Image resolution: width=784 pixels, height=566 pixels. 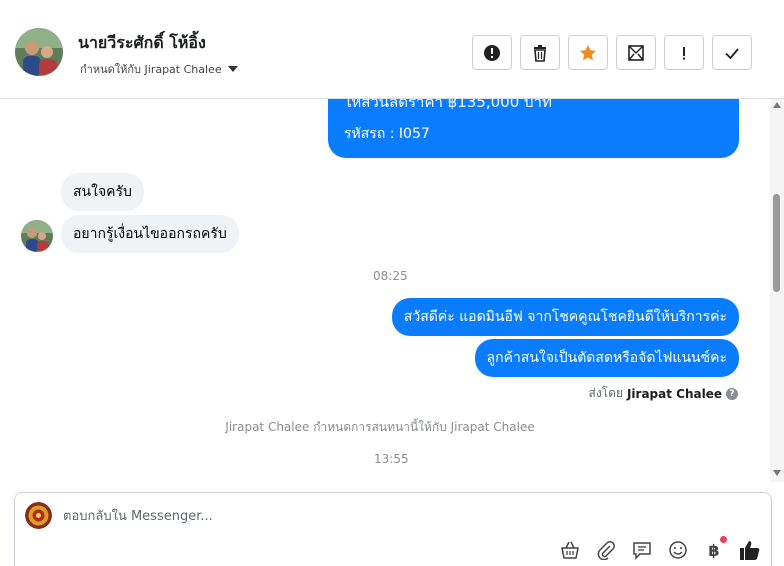 I want to click on scroll-down-arrow-icon, so click(x=777, y=473).